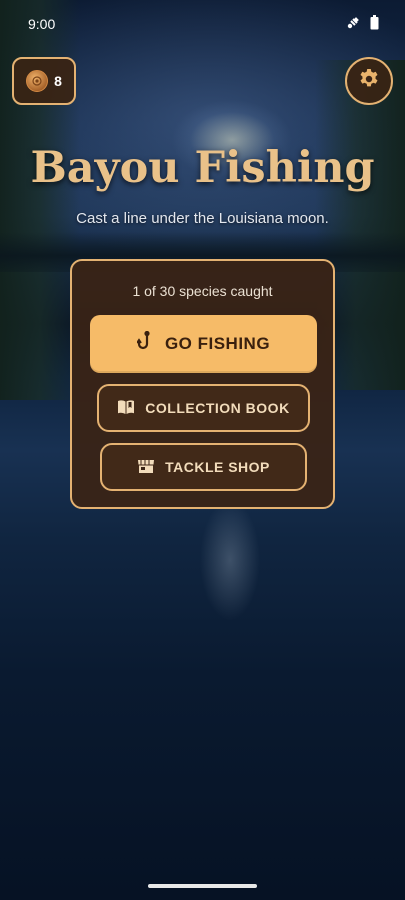 The width and height of the screenshot is (405, 900). I want to click on fishhook-icon, so click(145, 344).